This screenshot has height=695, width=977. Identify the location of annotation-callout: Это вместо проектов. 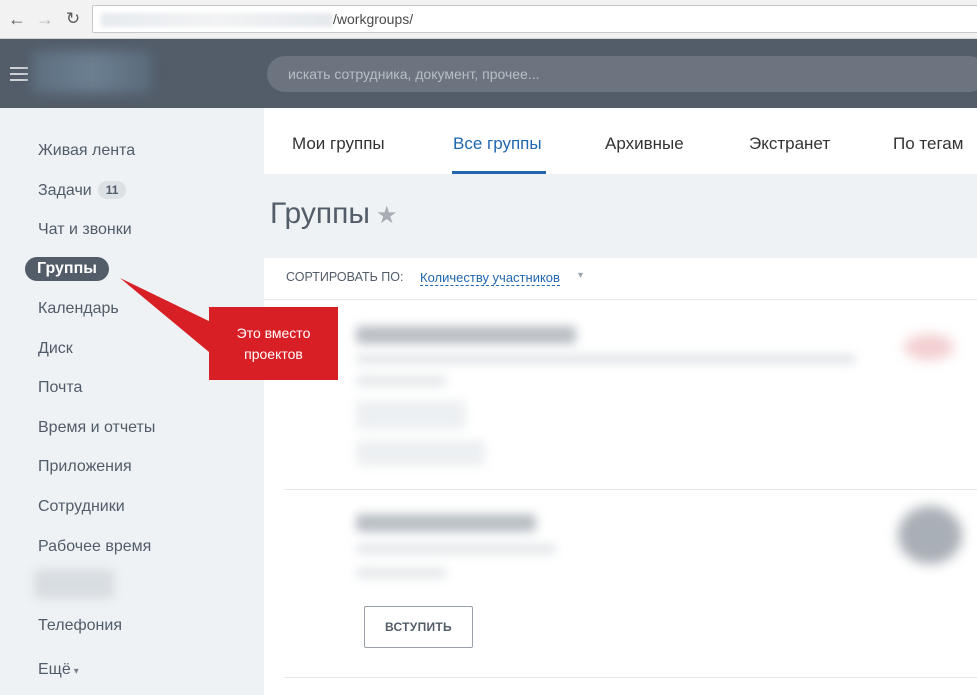
(273, 343).